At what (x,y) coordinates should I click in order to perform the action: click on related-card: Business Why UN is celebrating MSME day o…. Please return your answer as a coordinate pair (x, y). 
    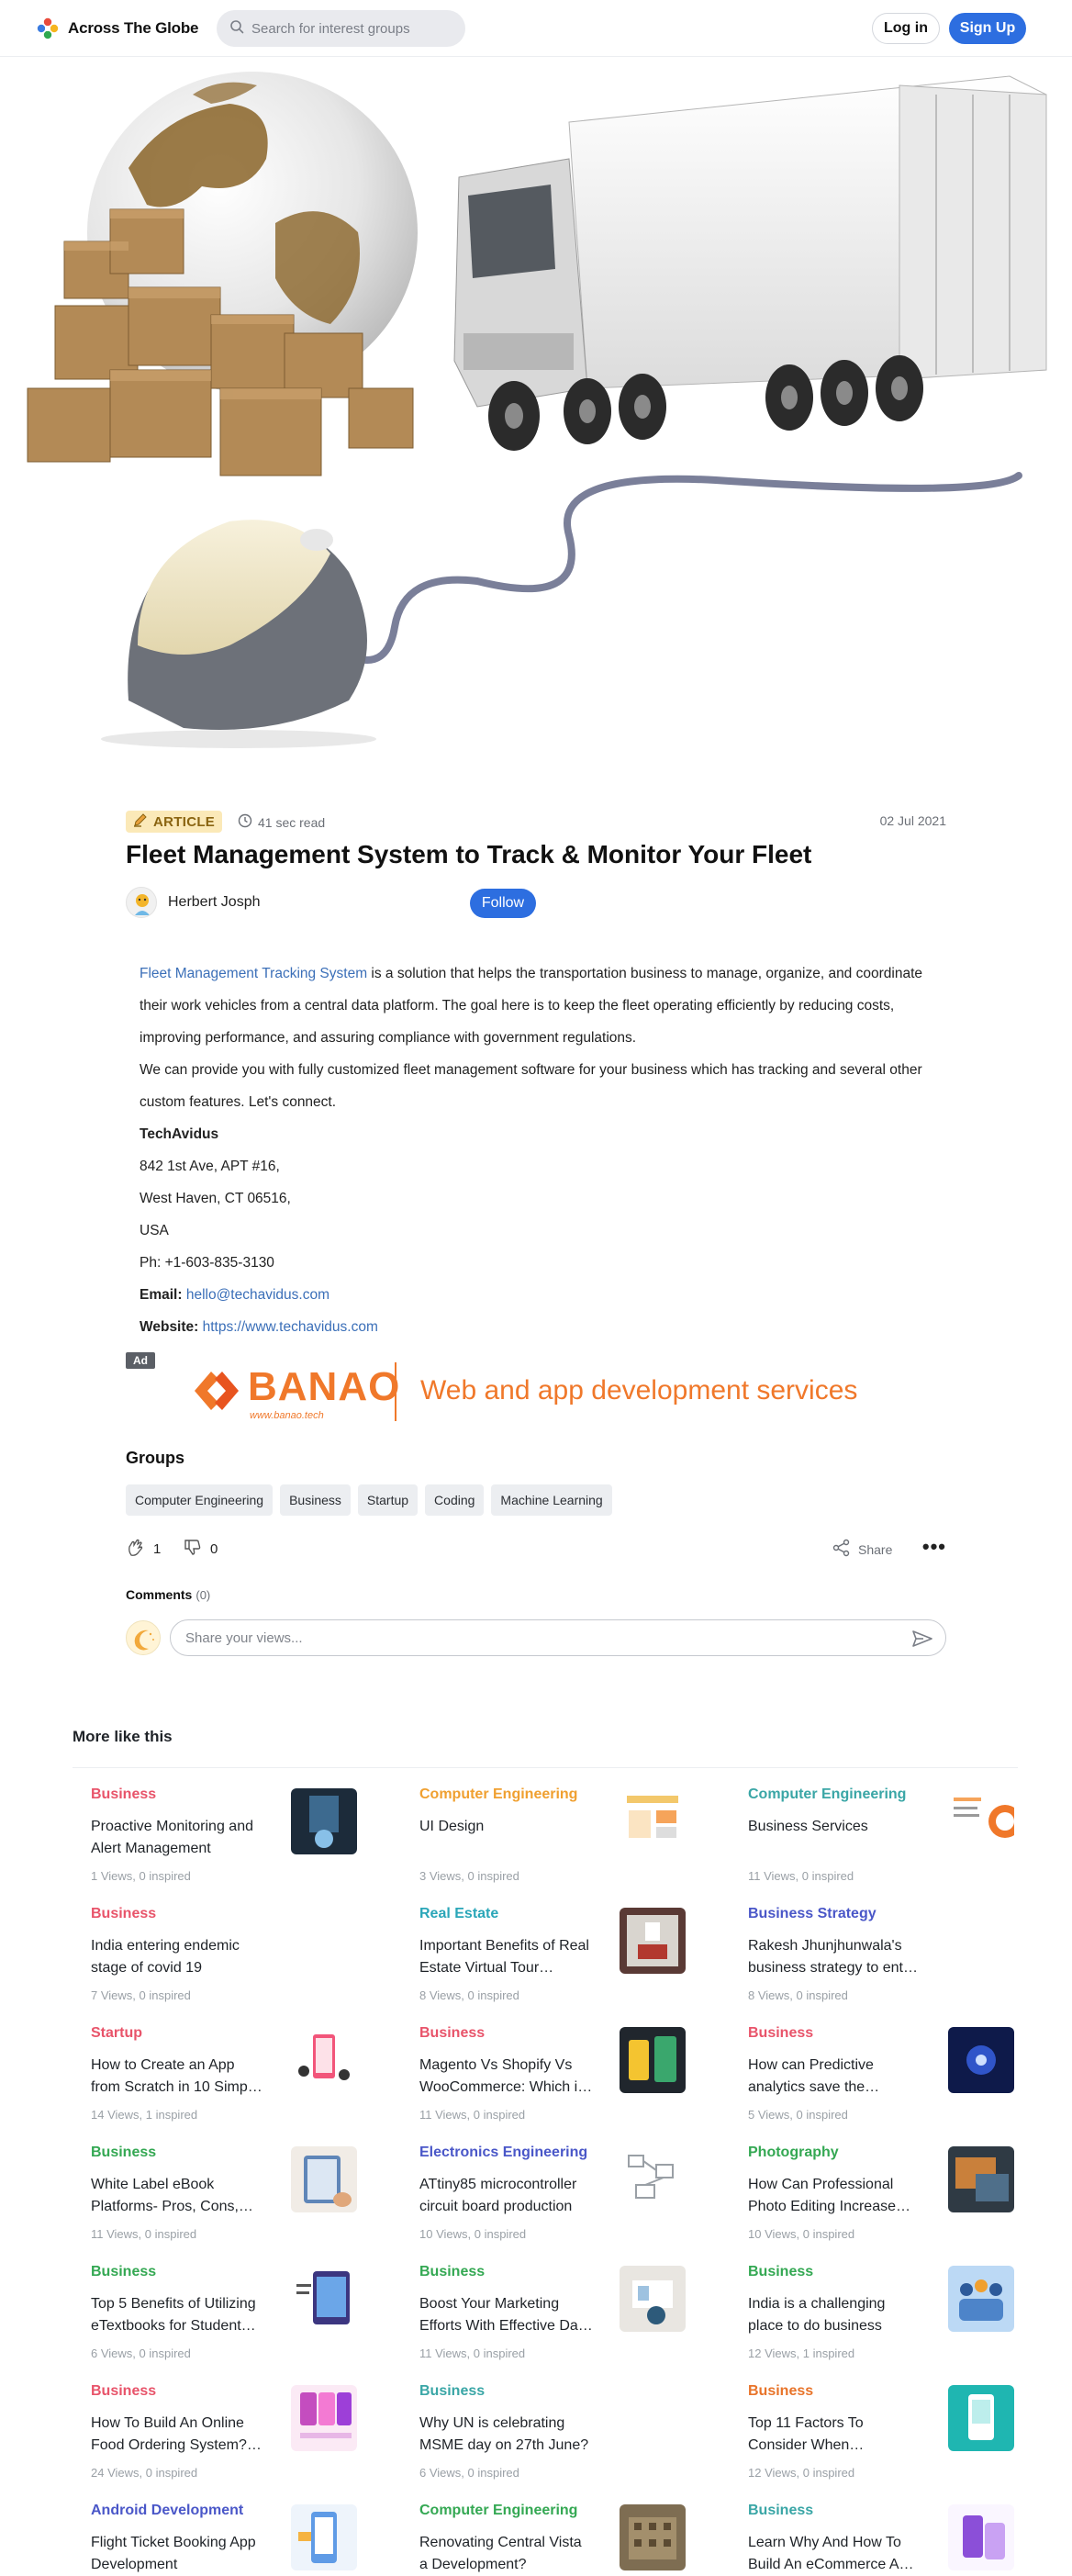
    Looking at the image, I should click on (557, 2428).